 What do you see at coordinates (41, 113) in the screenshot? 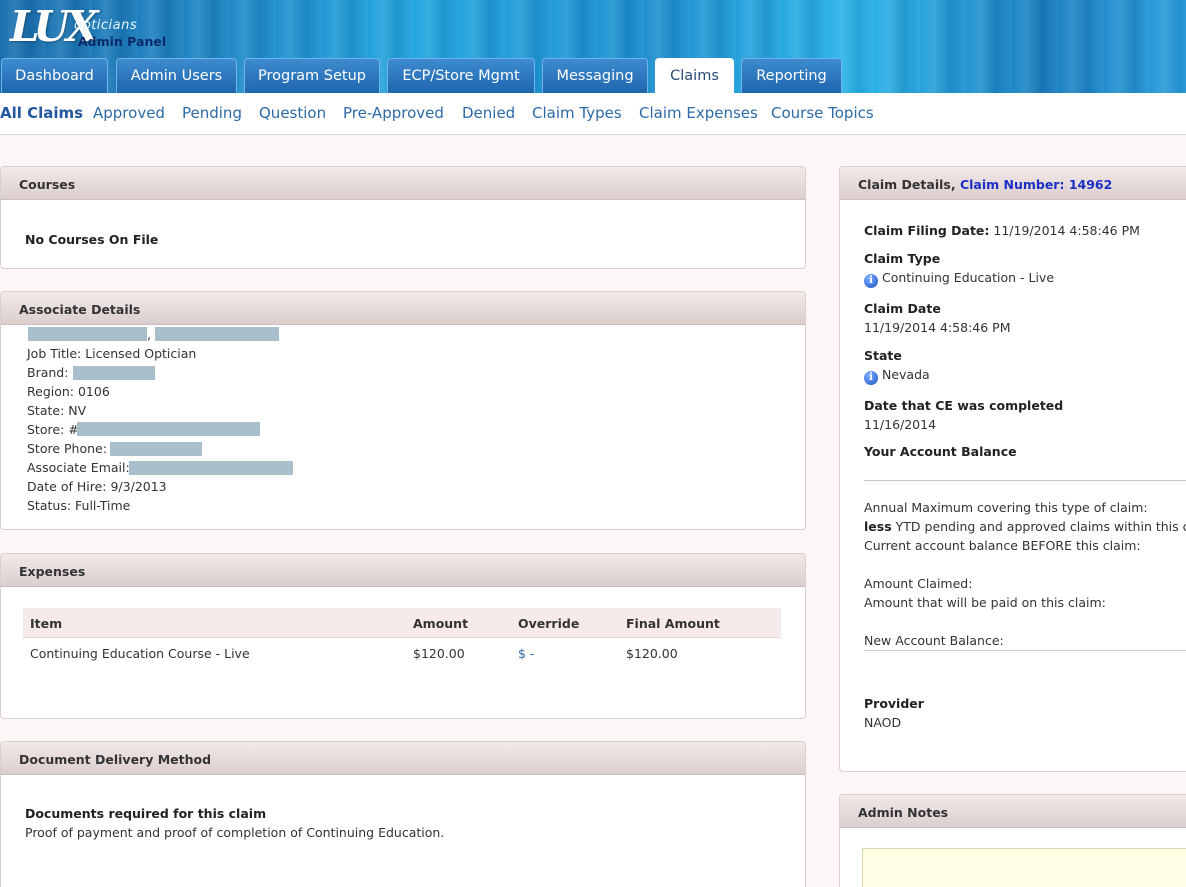
I see `subnav-all-claims: All Claims` at bounding box center [41, 113].